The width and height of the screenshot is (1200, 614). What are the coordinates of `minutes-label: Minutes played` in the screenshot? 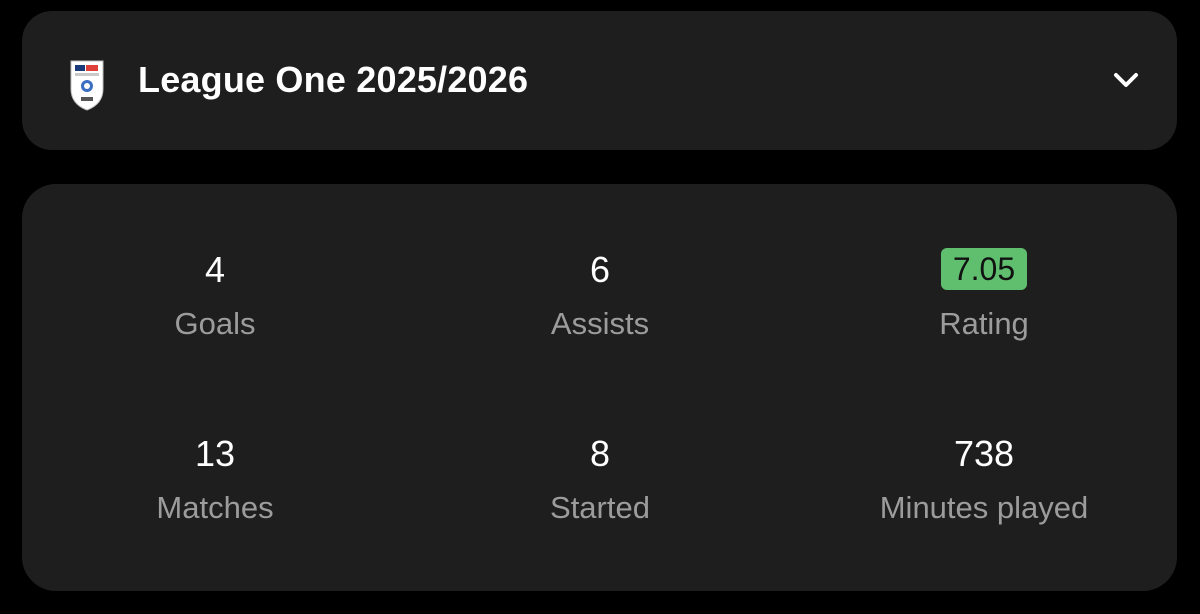 It's located at (984, 507).